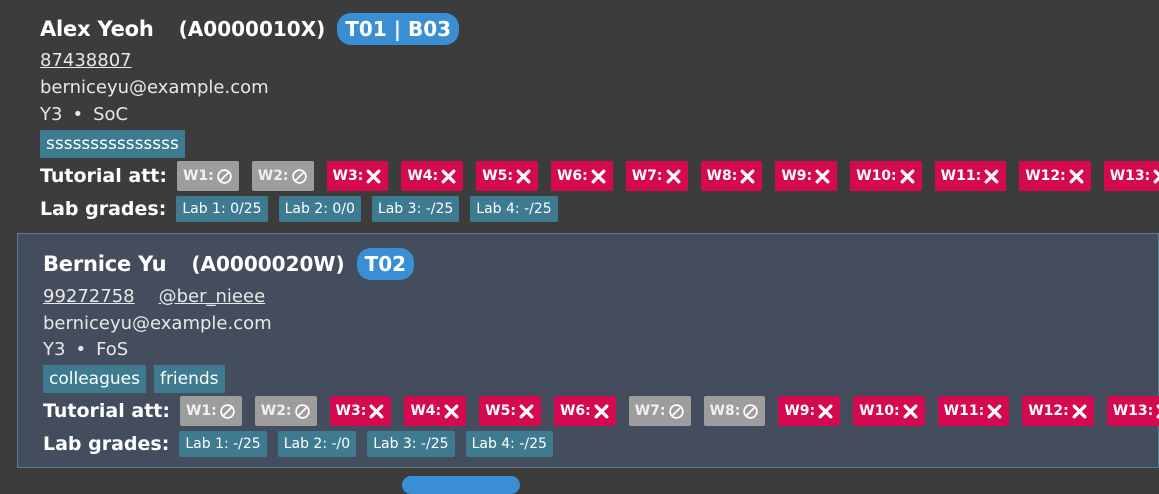  What do you see at coordinates (112, 144) in the screenshot?
I see `tag: sssssssssssssss` at bounding box center [112, 144].